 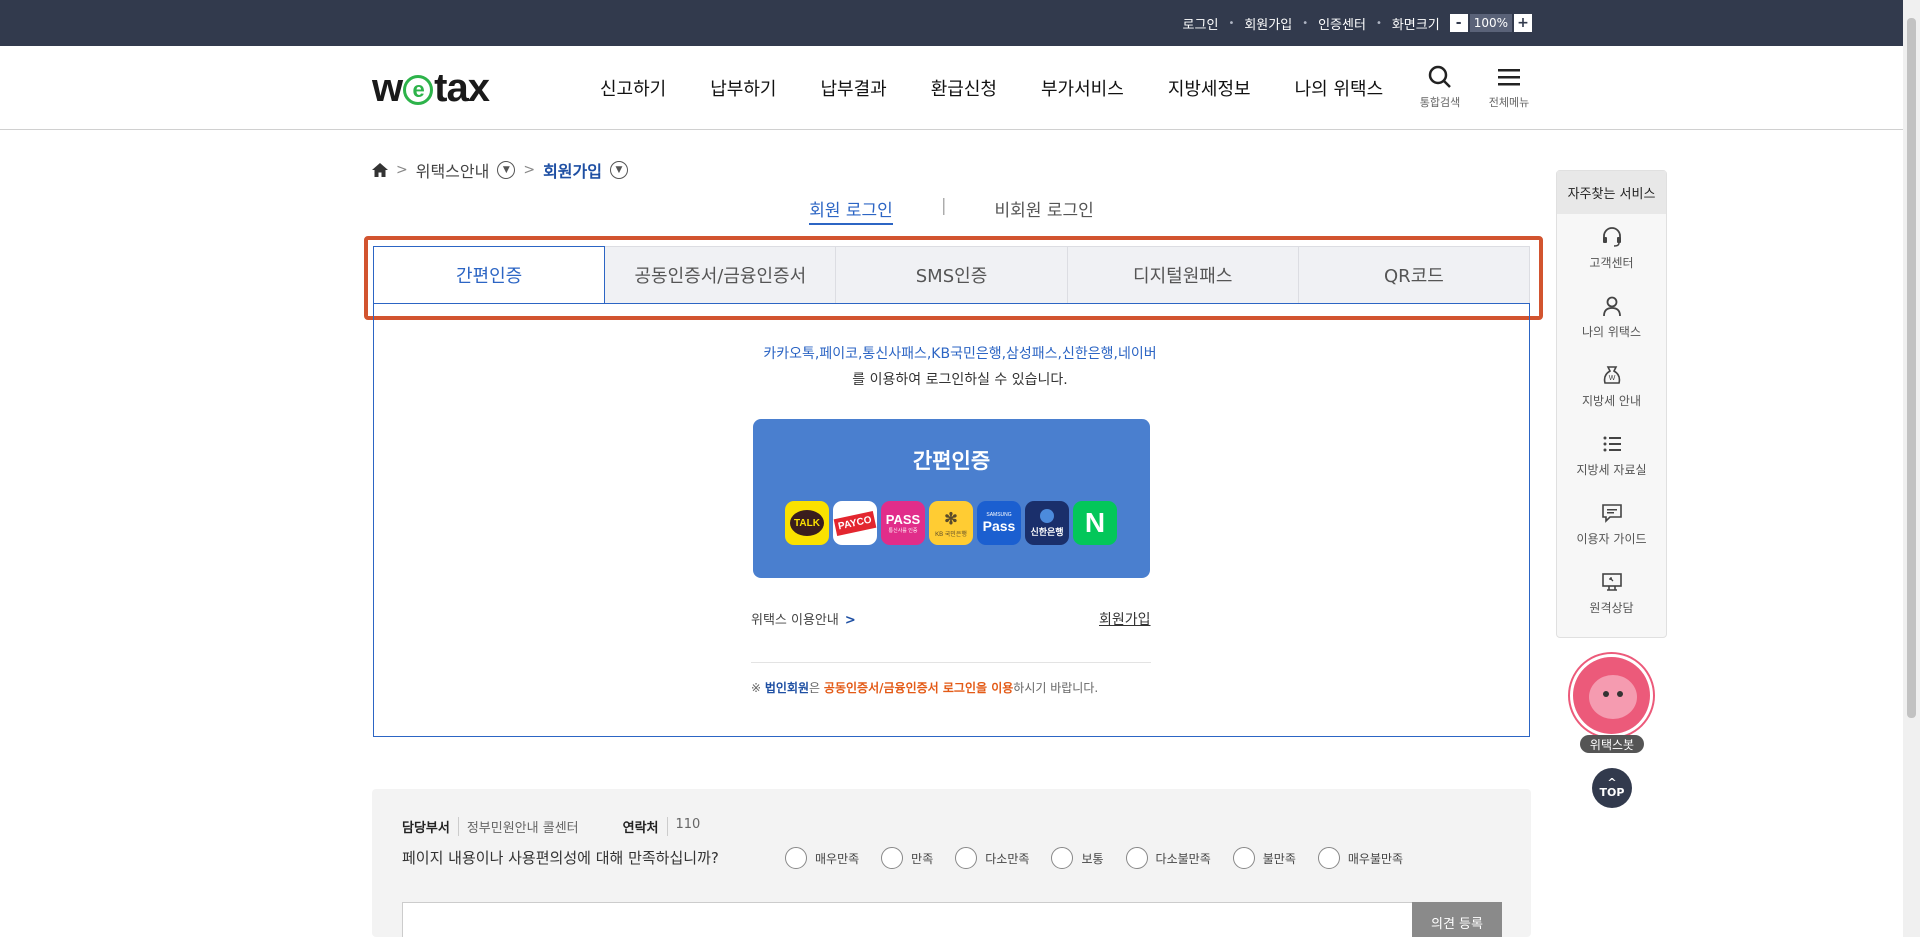 I want to click on search-button: 통합검색, so click(x=1440, y=87).